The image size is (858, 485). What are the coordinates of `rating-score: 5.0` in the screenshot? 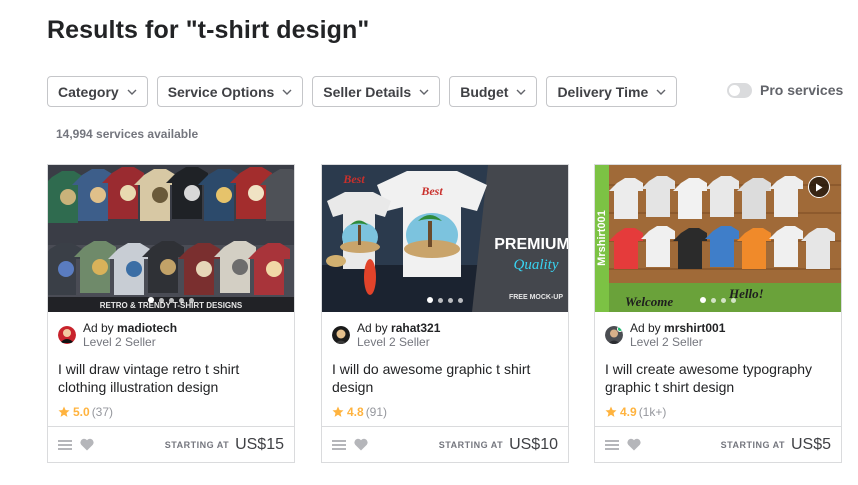 It's located at (81, 412).